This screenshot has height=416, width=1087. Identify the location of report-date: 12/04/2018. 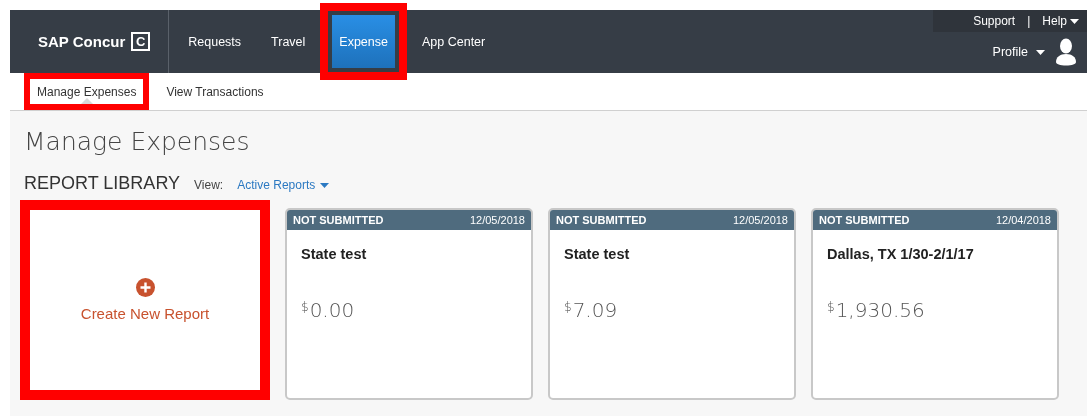
(1023, 220).